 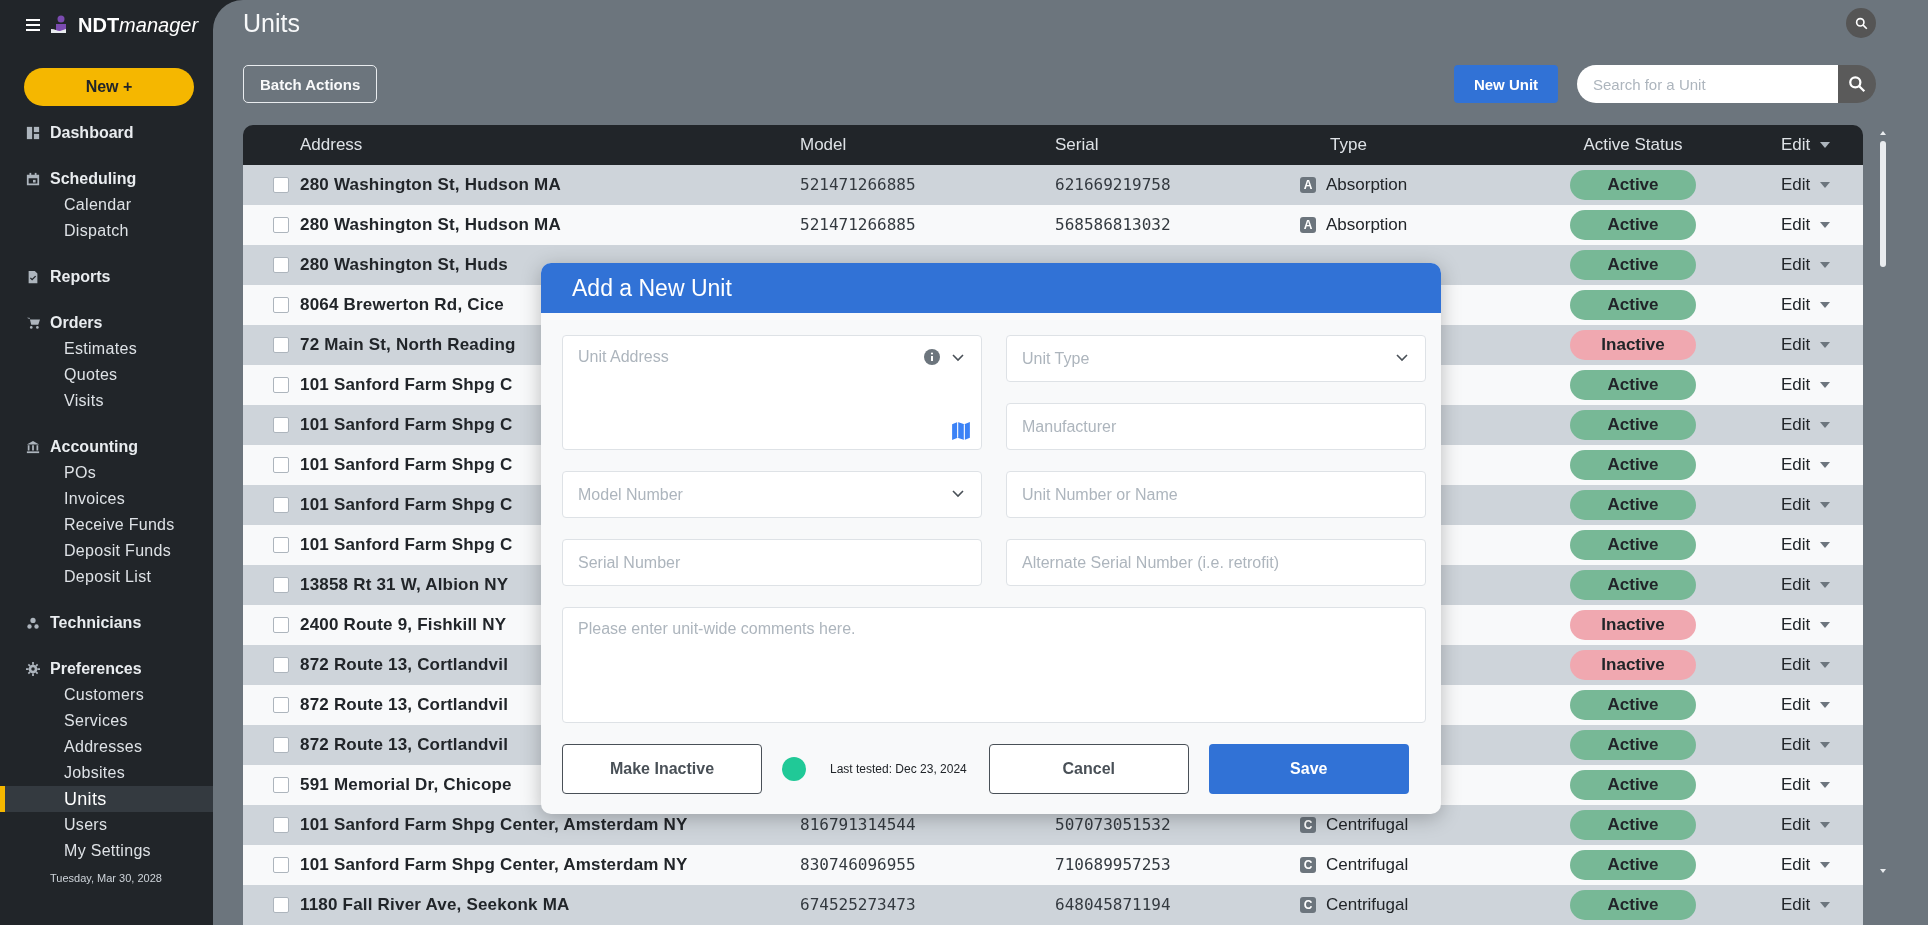 I want to click on nav-heading-label: Technicians, so click(x=96, y=623).